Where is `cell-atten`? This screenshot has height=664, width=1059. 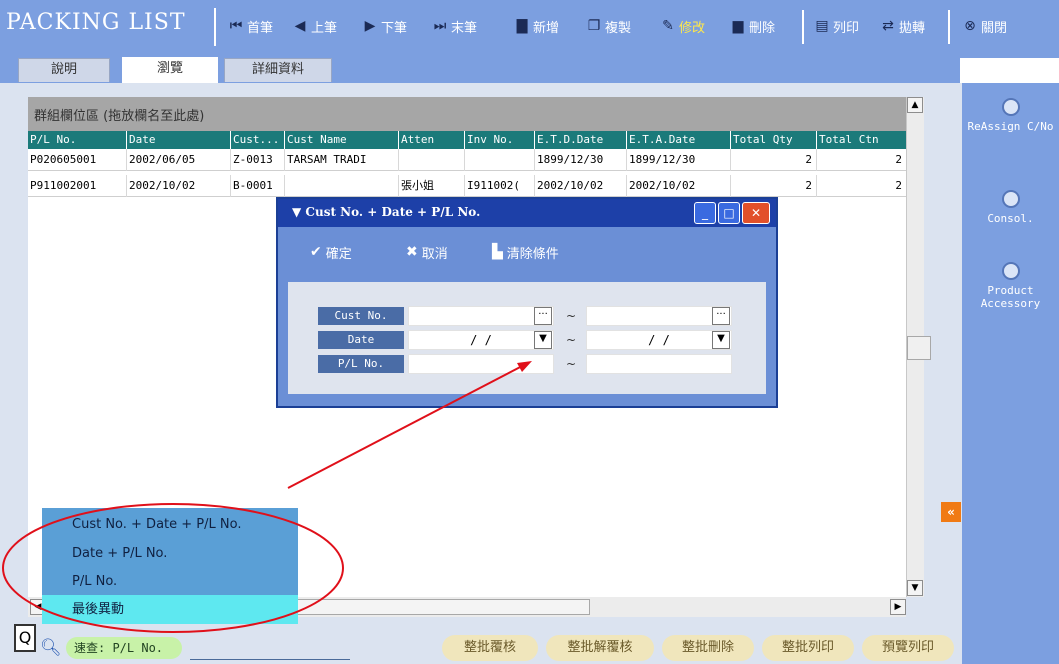 cell-atten is located at coordinates (431, 160).